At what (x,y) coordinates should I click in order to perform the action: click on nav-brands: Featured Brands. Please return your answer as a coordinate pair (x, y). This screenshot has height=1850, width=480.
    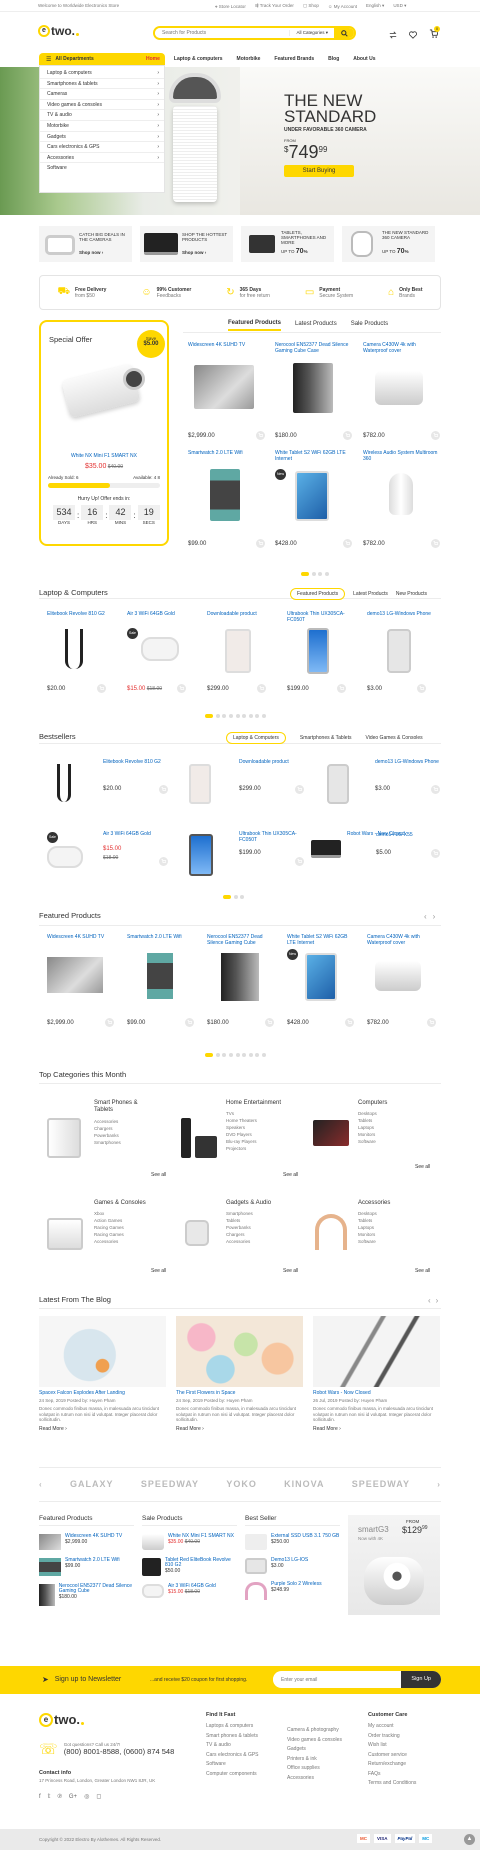
    Looking at the image, I should click on (294, 59).